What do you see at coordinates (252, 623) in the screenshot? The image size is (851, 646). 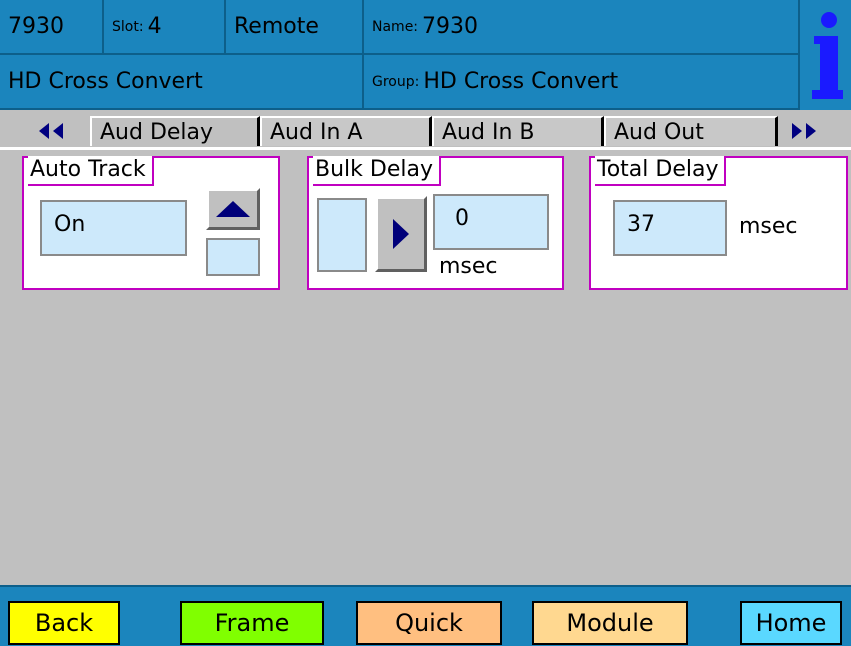 I see `frame-button: Frame` at bounding box center [252, 623].